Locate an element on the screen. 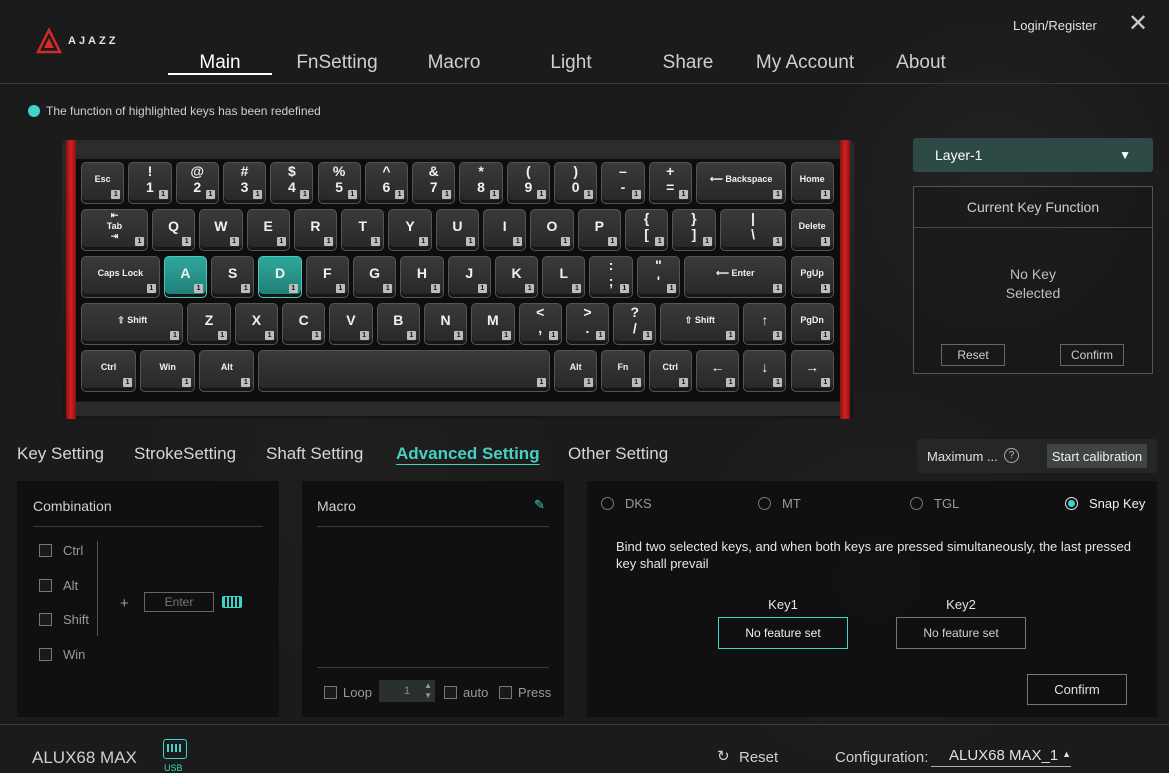 This screenshot has width=1169, height=773. configuration-select: ALUX68 MAX_1 ▲ is located at coordinates (1001, 757).